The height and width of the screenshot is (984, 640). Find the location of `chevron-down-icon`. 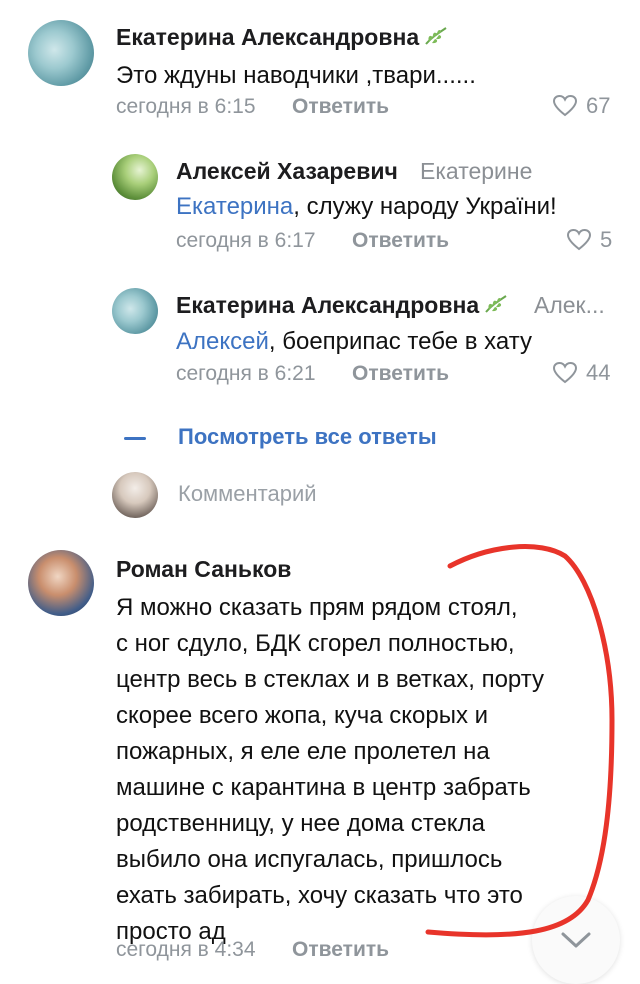

chevron-down-icon is located at coordinates (576, 940).